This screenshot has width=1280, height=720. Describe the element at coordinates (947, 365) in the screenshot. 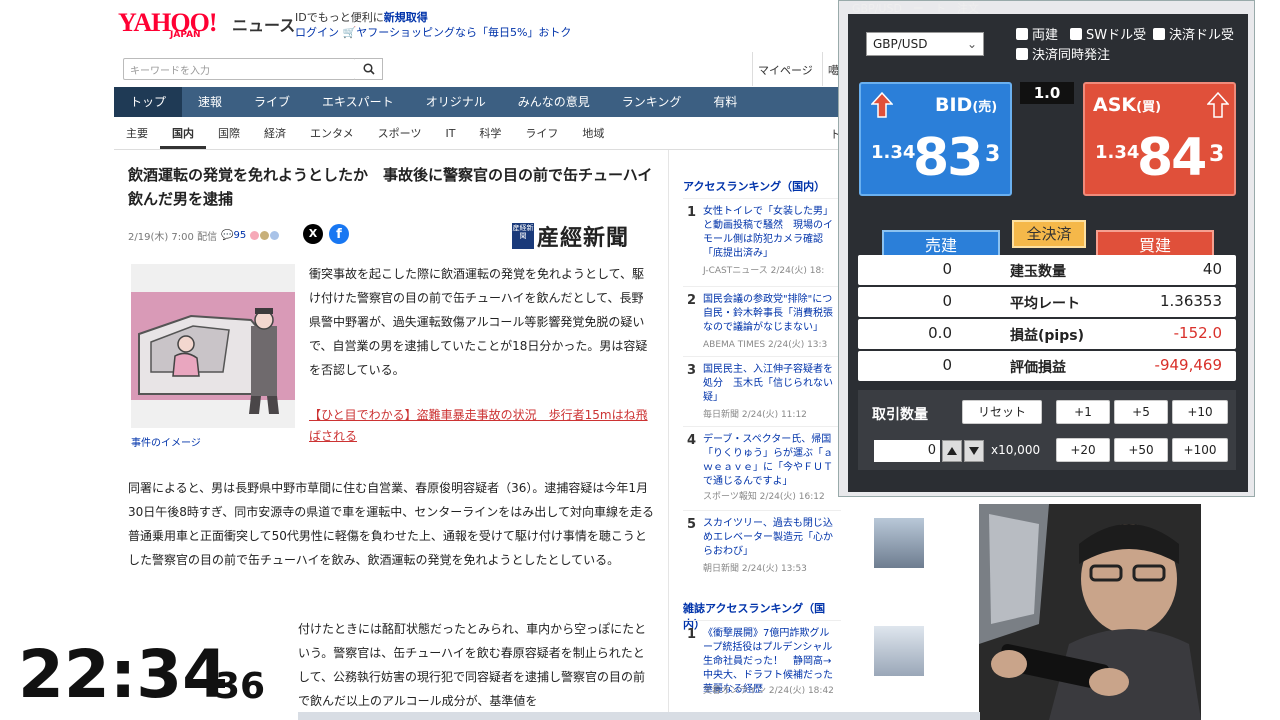

I see `sell-pnl: 0` at that location.